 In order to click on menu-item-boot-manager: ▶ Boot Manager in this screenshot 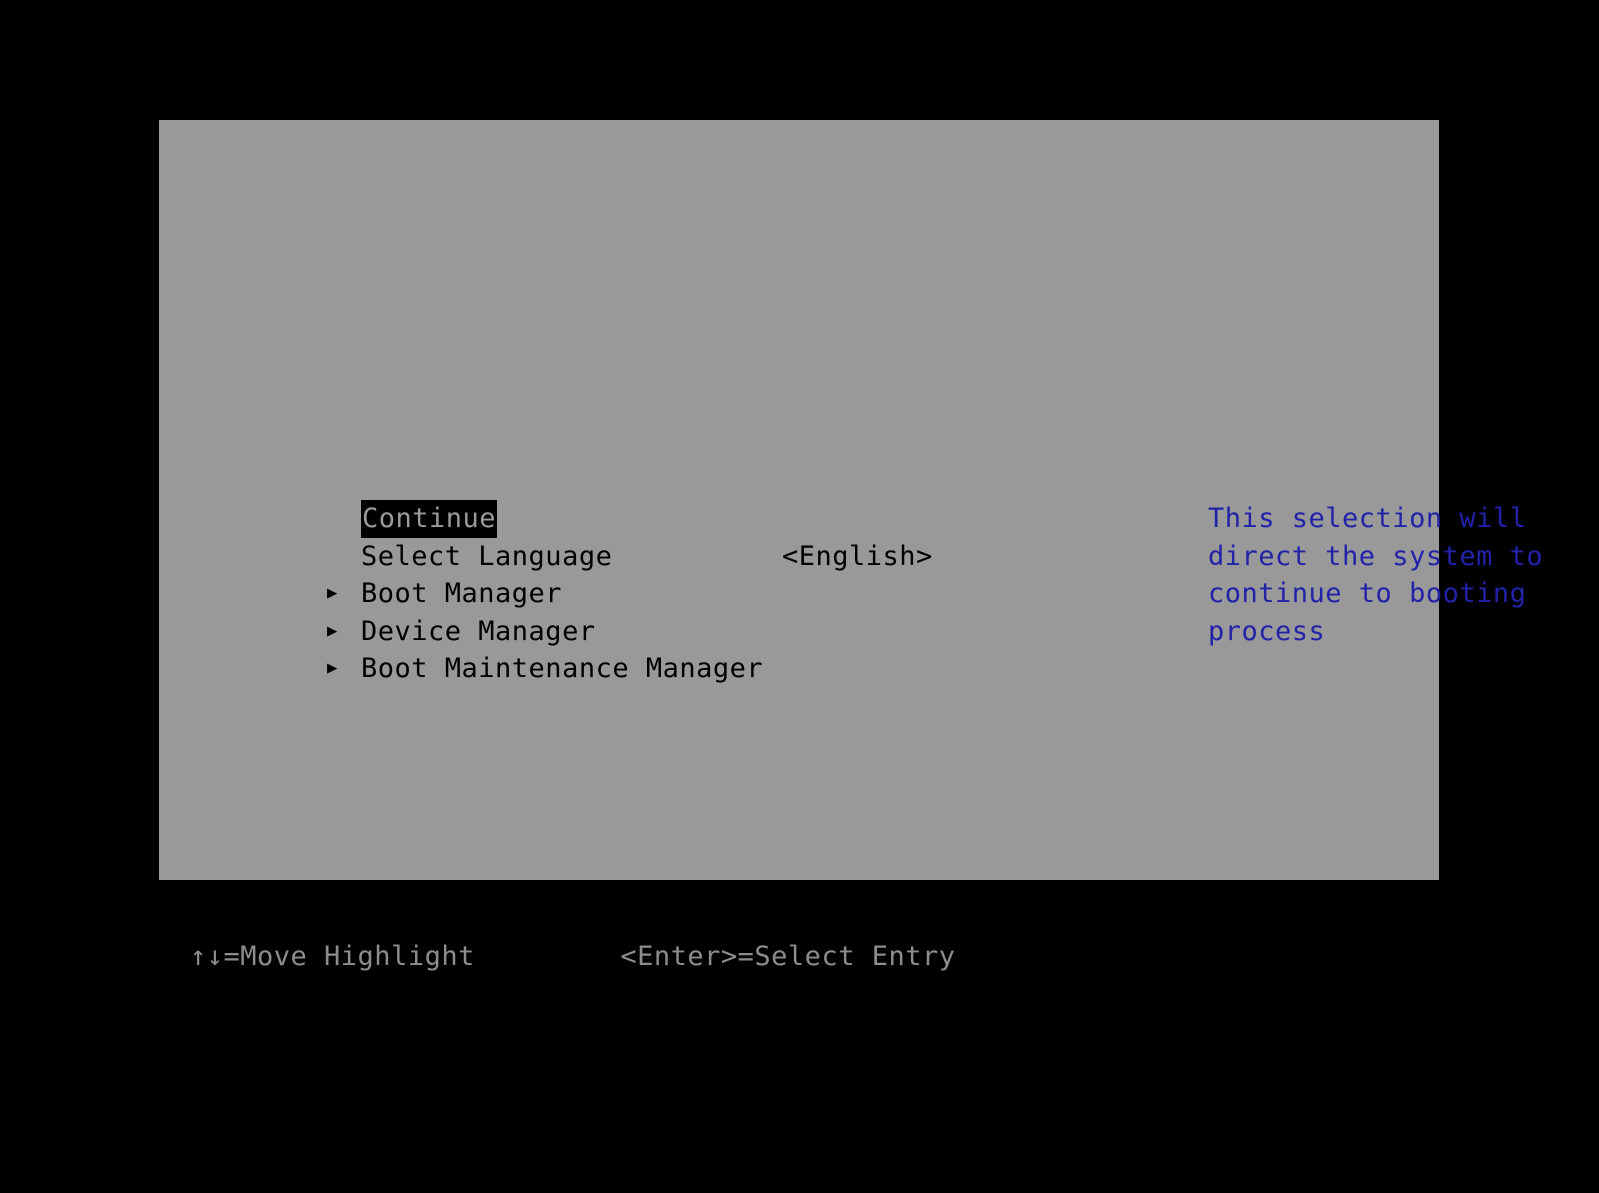, I will do `click(637, 594)`.